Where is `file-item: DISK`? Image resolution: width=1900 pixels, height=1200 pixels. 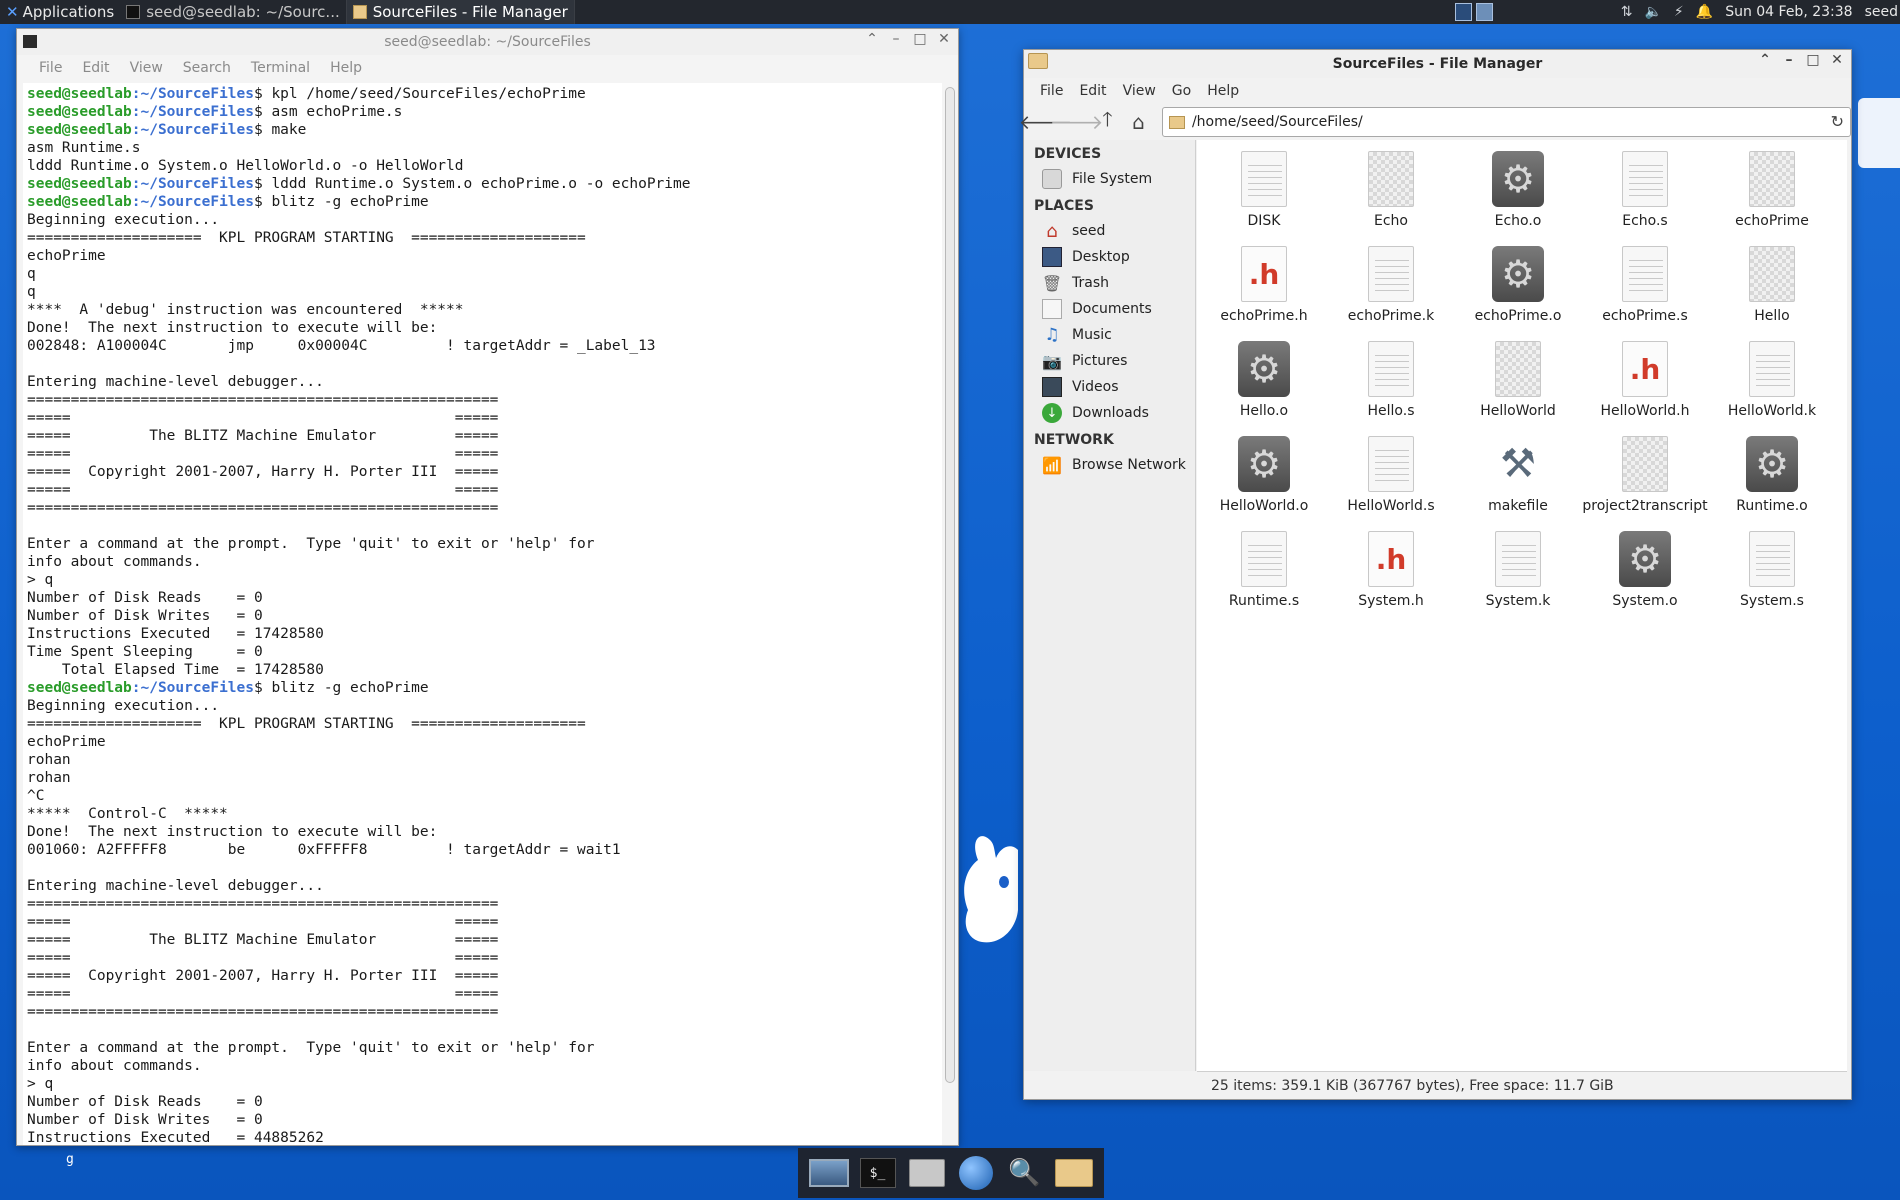
file-item: DISK is located at coordinates (1264, 192).